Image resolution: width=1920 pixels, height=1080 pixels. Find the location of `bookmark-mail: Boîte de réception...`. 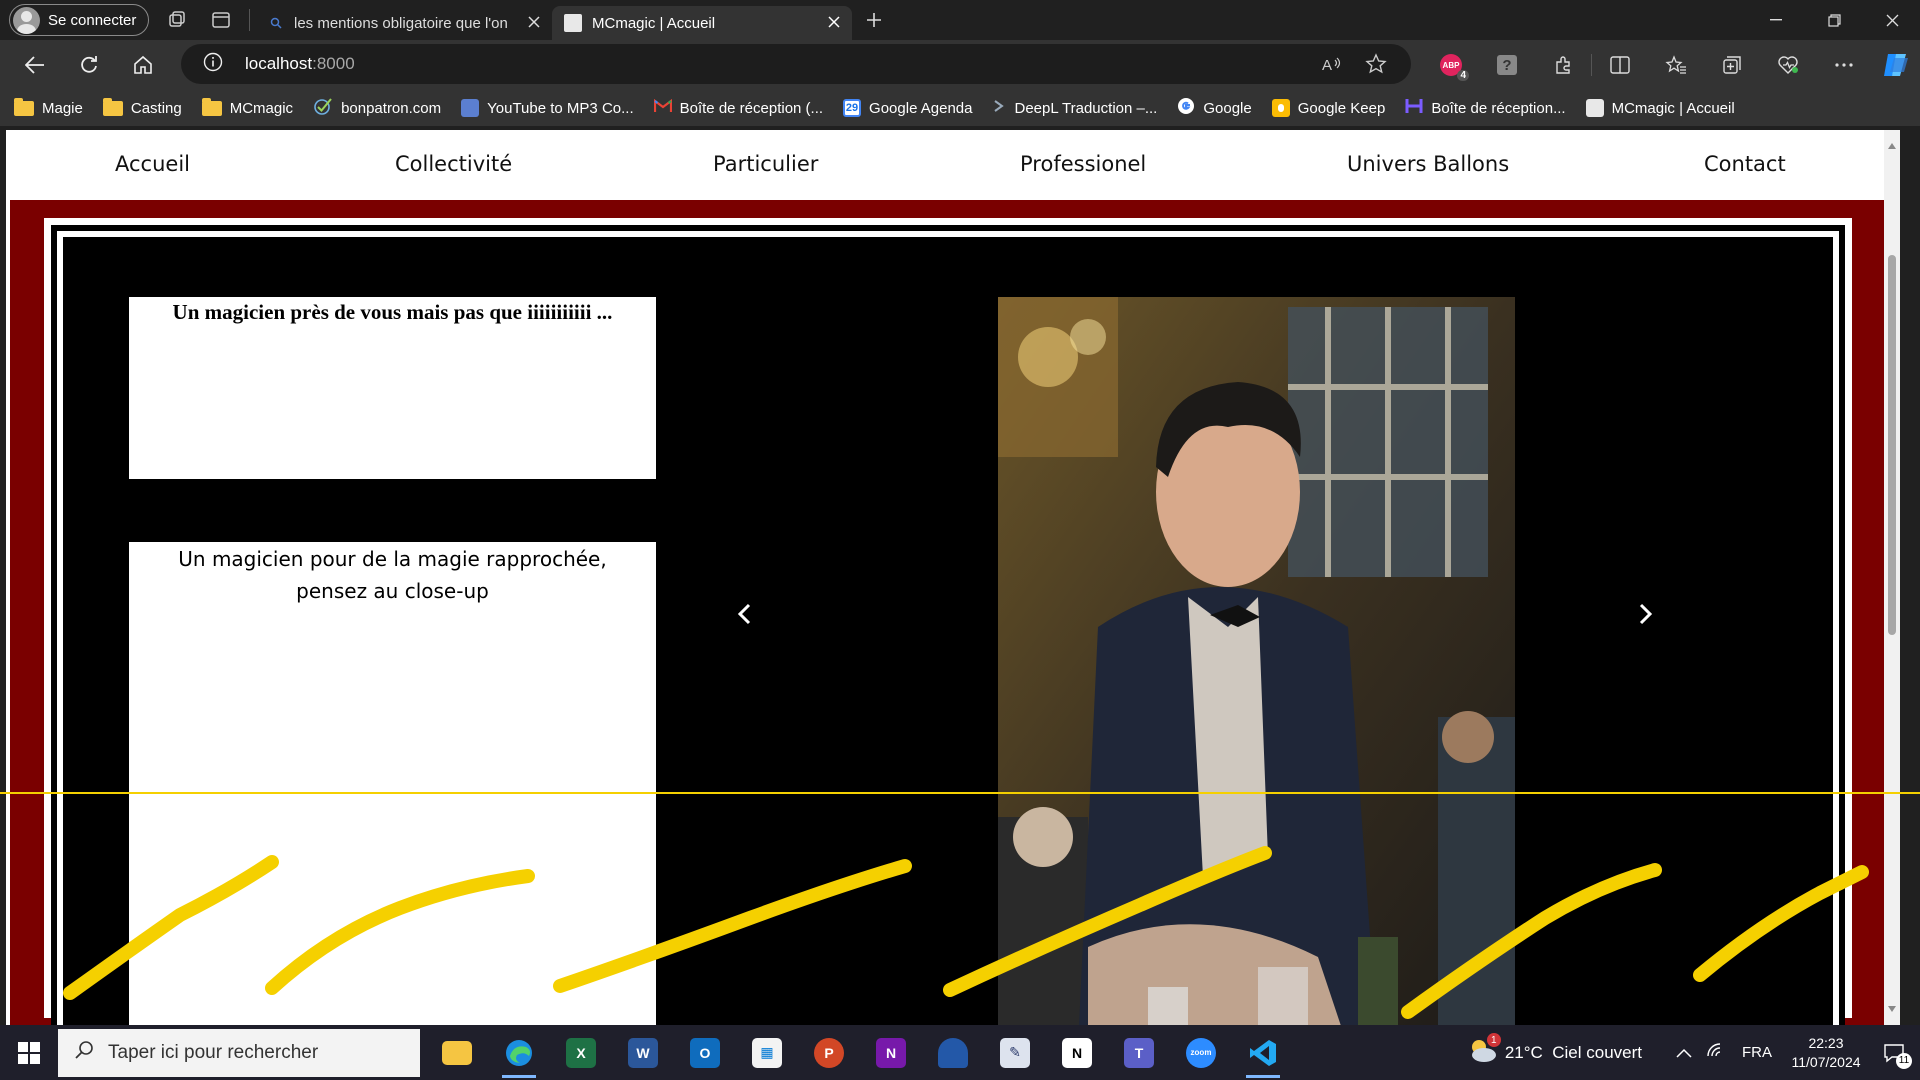

bookmark-mail: Boîte de réception... is located at coordinates (1485, 108).